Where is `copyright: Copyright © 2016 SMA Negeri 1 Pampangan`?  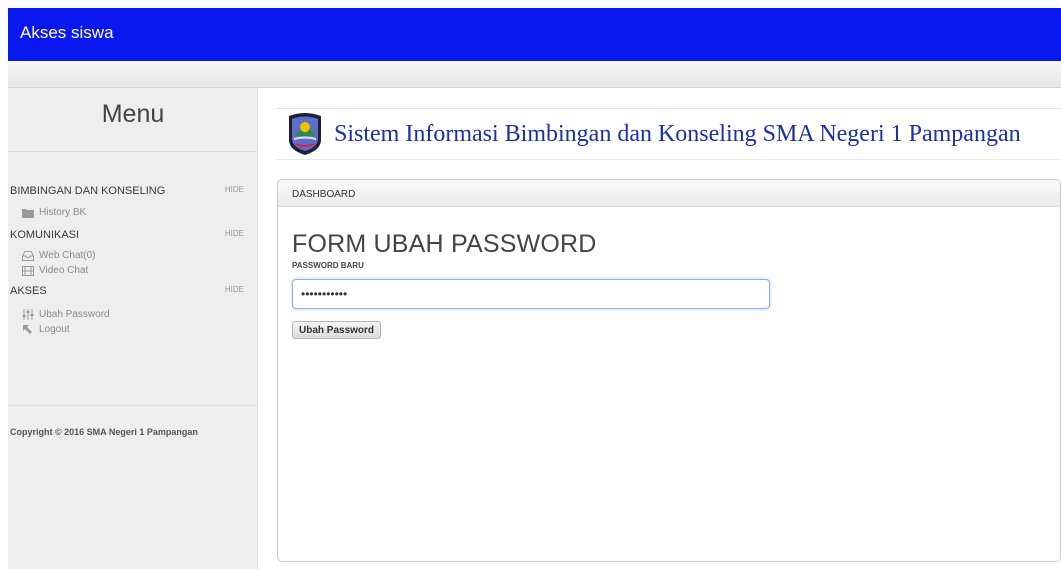
copyright: Copyright © 2016 SMA Negeri 1 Pampangan is located at coordinates (104, 432).